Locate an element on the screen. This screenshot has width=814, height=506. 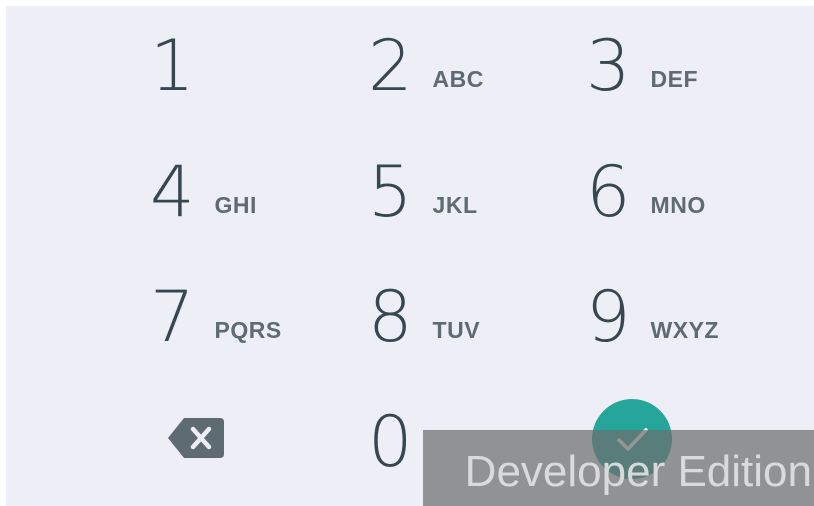
backspace-button is located at coordinates (196, 438).